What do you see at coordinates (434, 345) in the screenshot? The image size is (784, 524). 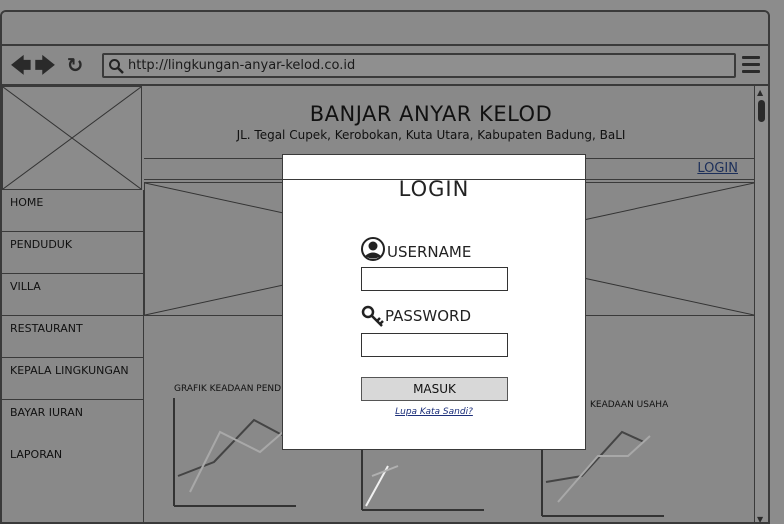 I see `password-input` at bounding box center [434, 345].